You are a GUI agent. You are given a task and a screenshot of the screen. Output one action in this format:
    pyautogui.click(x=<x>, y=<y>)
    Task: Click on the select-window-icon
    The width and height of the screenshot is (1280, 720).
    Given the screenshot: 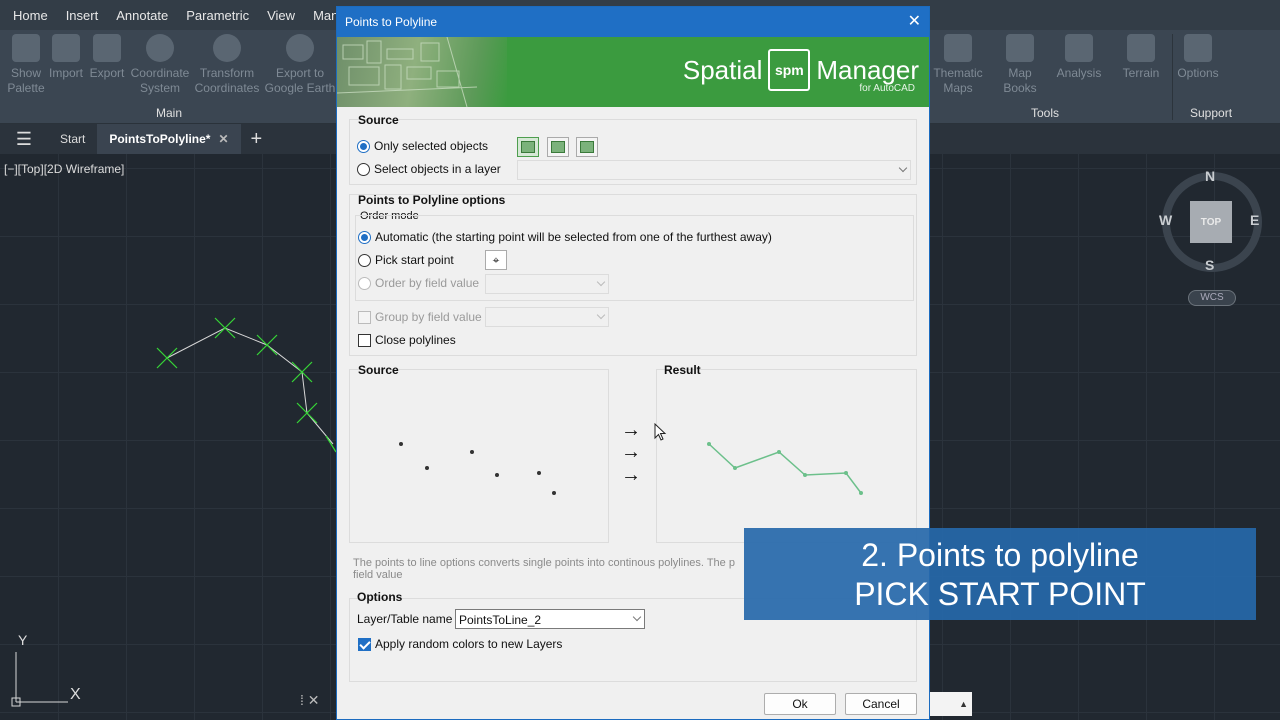 What is the action you would take?
    pyautogui.click(x=558, y=147)
    